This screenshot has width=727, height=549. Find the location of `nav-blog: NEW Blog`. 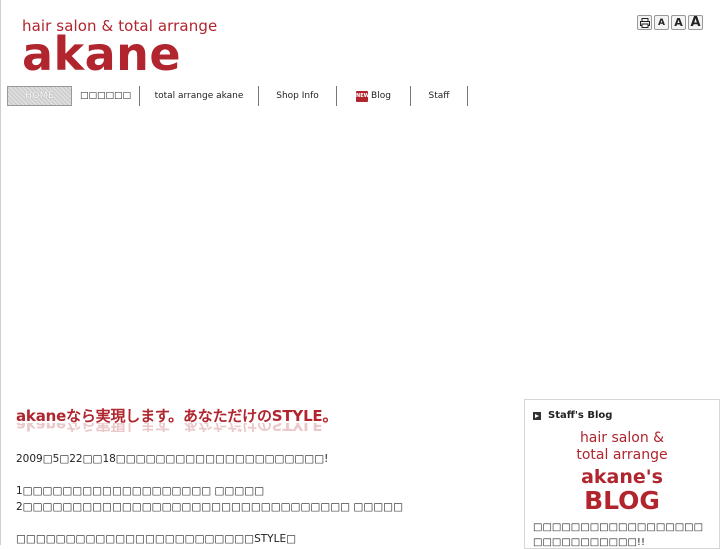

nav-blog: NEW Blog is located at coordinates (374, 96).